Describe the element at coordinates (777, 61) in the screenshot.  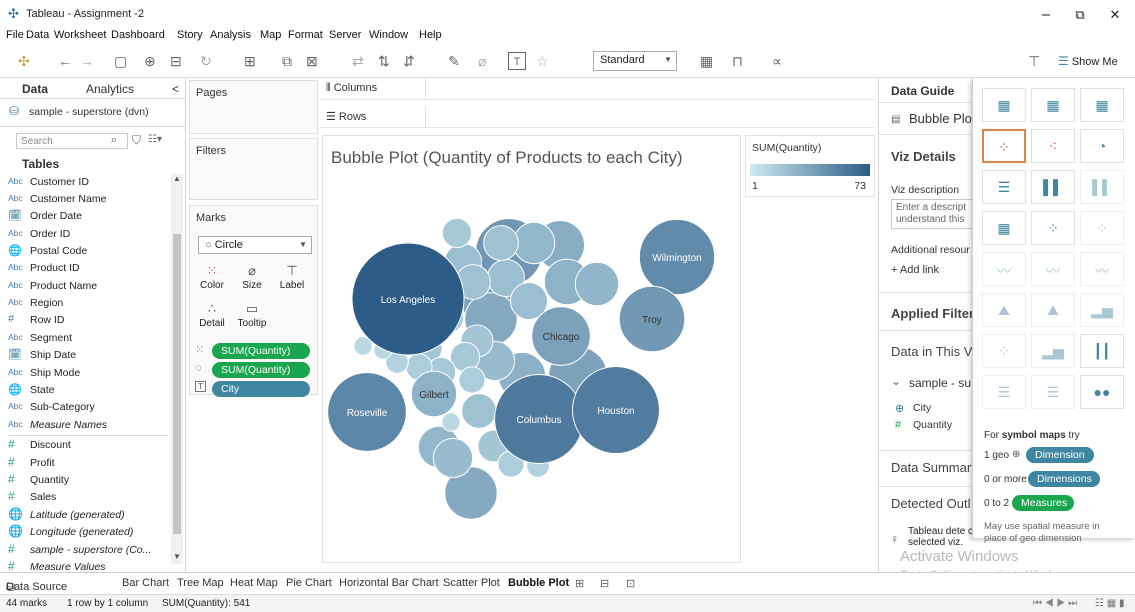
I see `share-icon: ∝` at that location.